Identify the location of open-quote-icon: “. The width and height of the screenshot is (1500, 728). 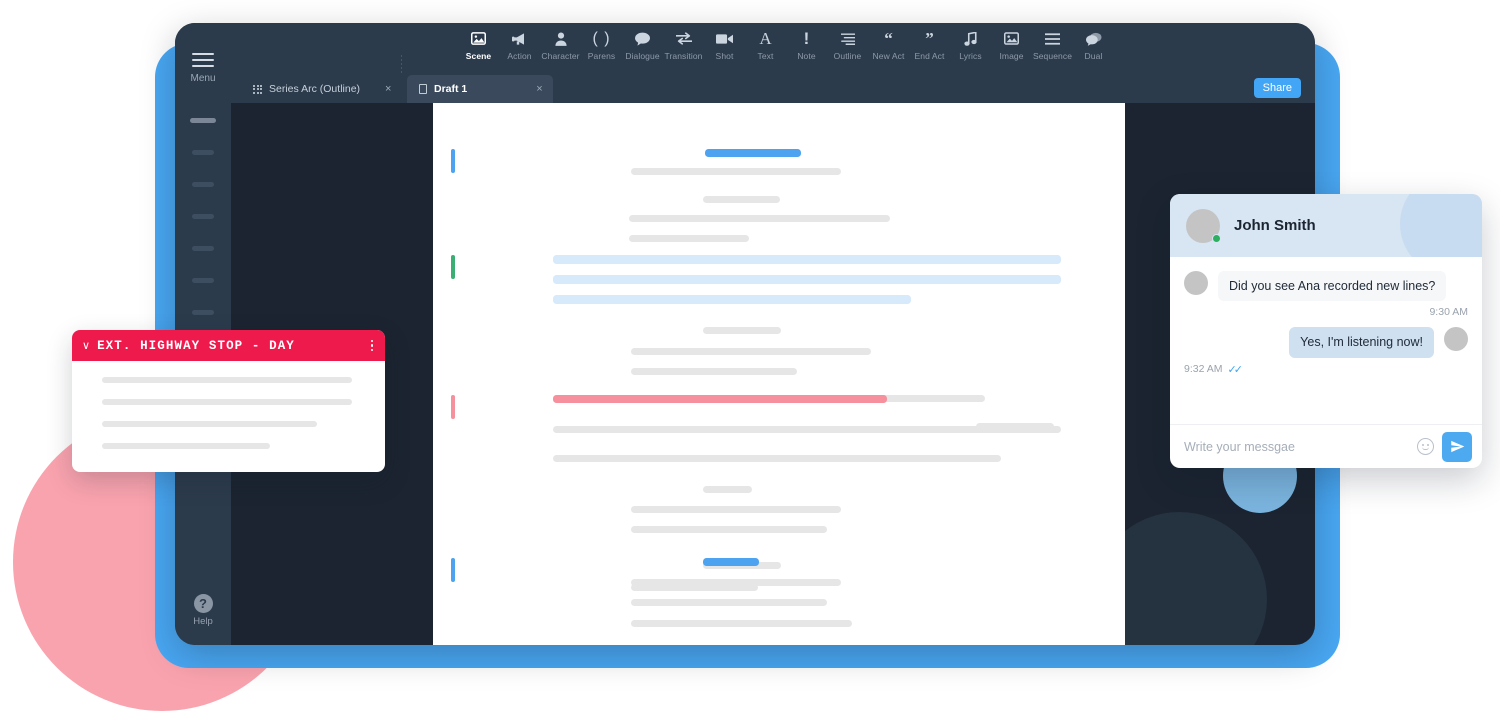
(888, 38).